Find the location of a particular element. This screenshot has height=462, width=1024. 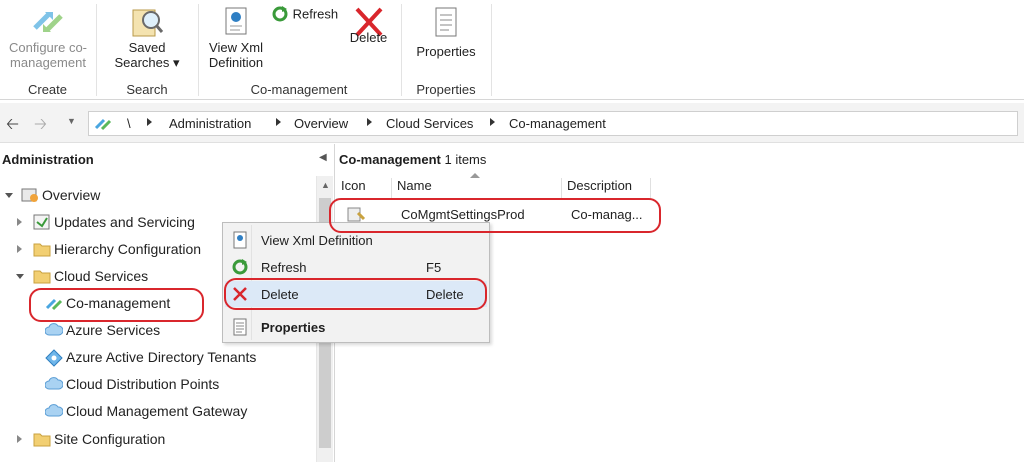

configure-co-management-button: Configure co- management is located at coordinates (48, 37).